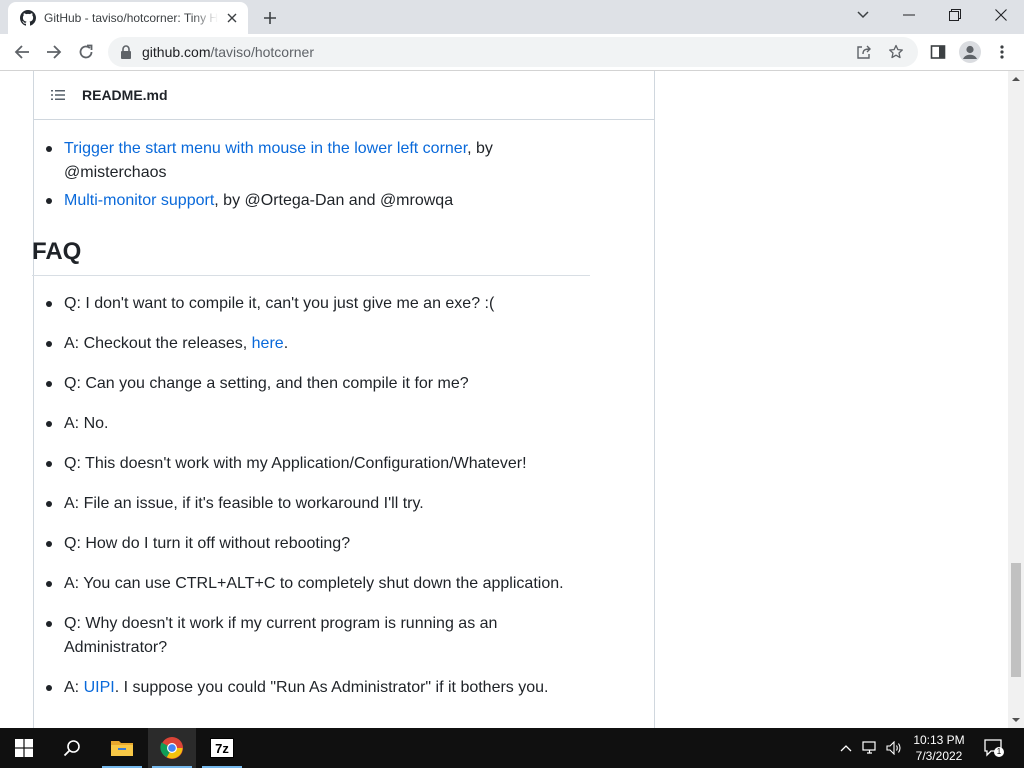 Image resolution: width=1024 pixels, height=768 pixels. I want to click on releases-link: here, so click(268, 343).